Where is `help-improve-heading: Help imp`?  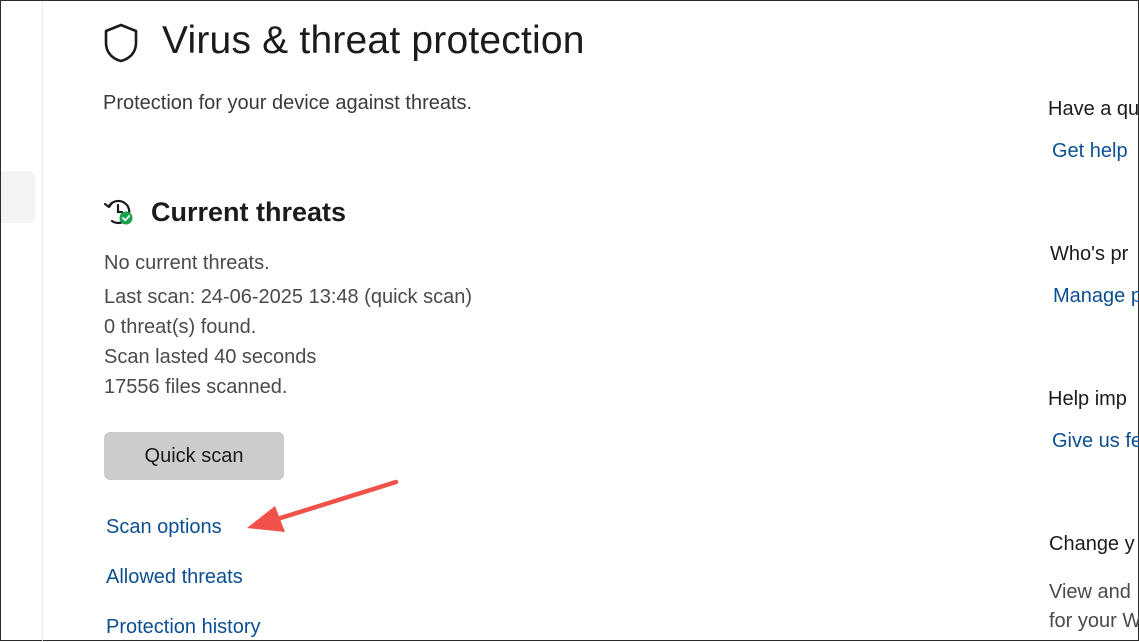 help-improve-heading: Help imp is located at coordinates (1087, 399).